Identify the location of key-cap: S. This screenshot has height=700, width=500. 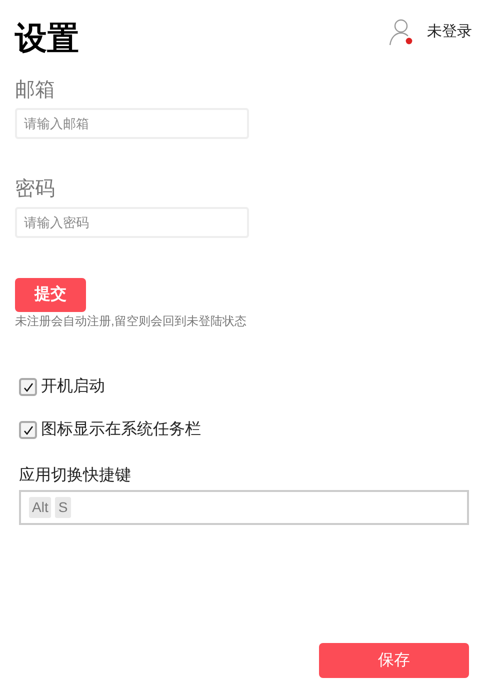
(63, 507).